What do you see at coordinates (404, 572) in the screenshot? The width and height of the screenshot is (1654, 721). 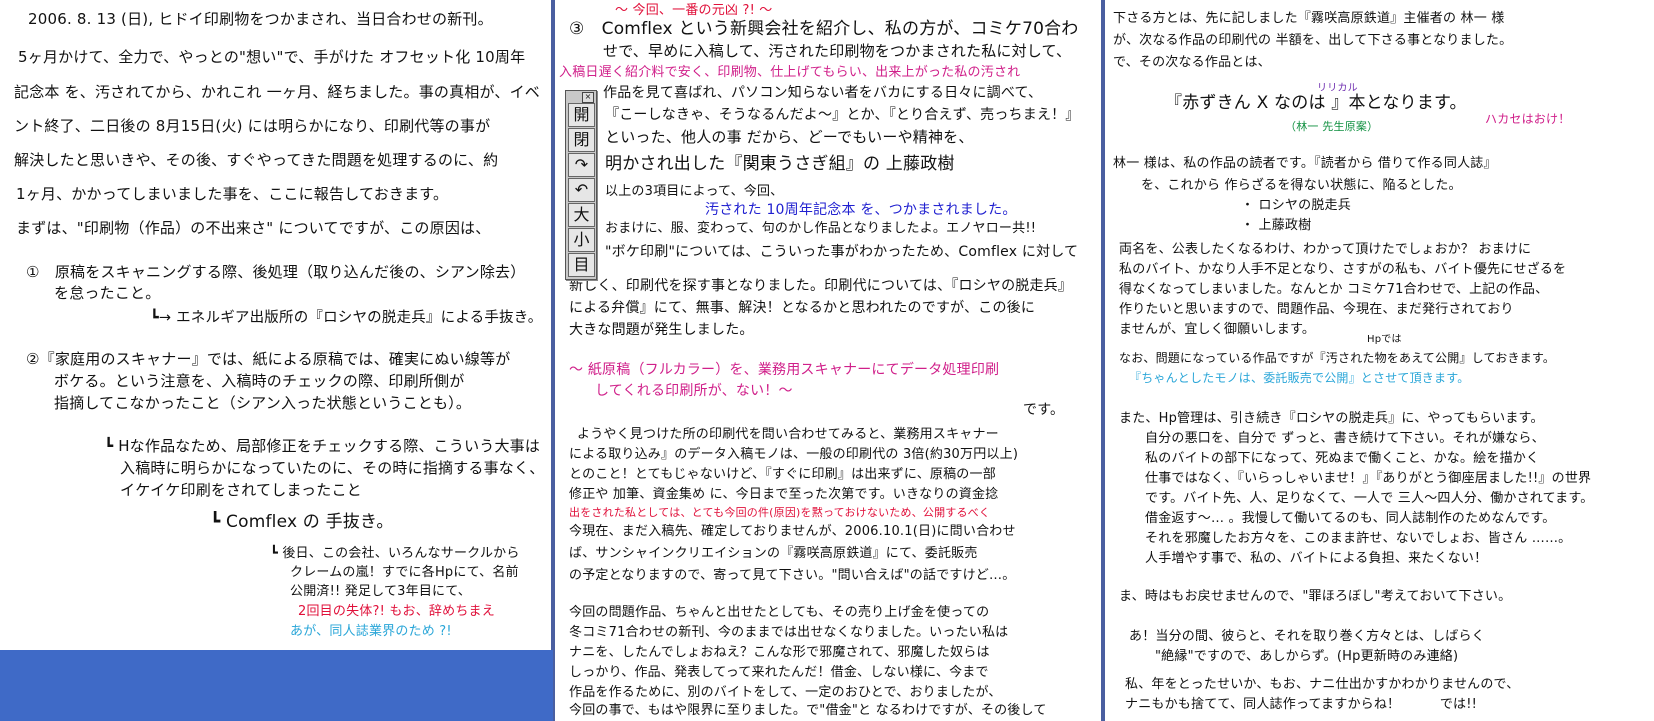 I see `text-line: クレームの嵐！すでに各Hpにて、名前` at bounding box center [404, 572].